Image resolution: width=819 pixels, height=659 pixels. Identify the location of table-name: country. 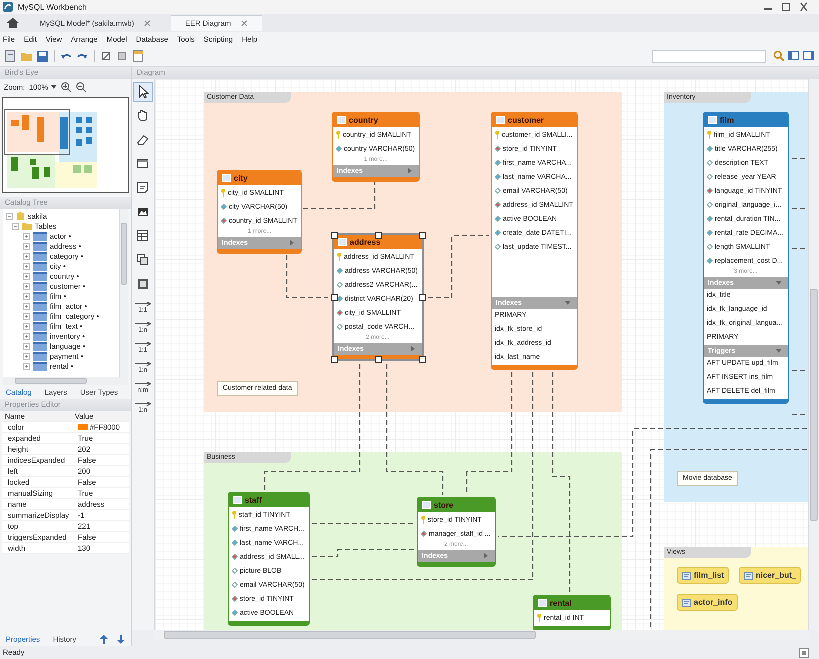
(363, 120).